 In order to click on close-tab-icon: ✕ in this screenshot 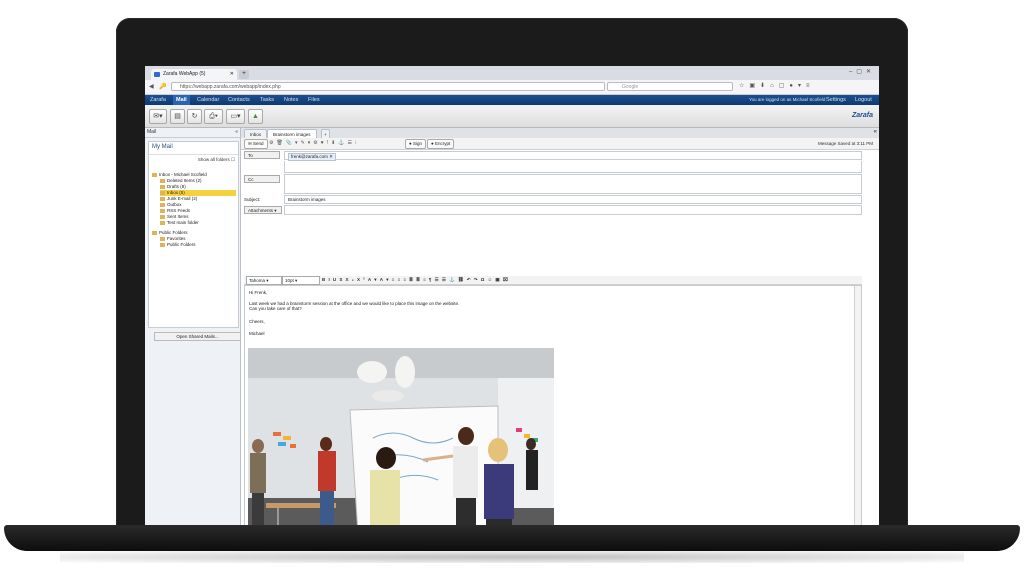, I will do `click(232, 74)`.